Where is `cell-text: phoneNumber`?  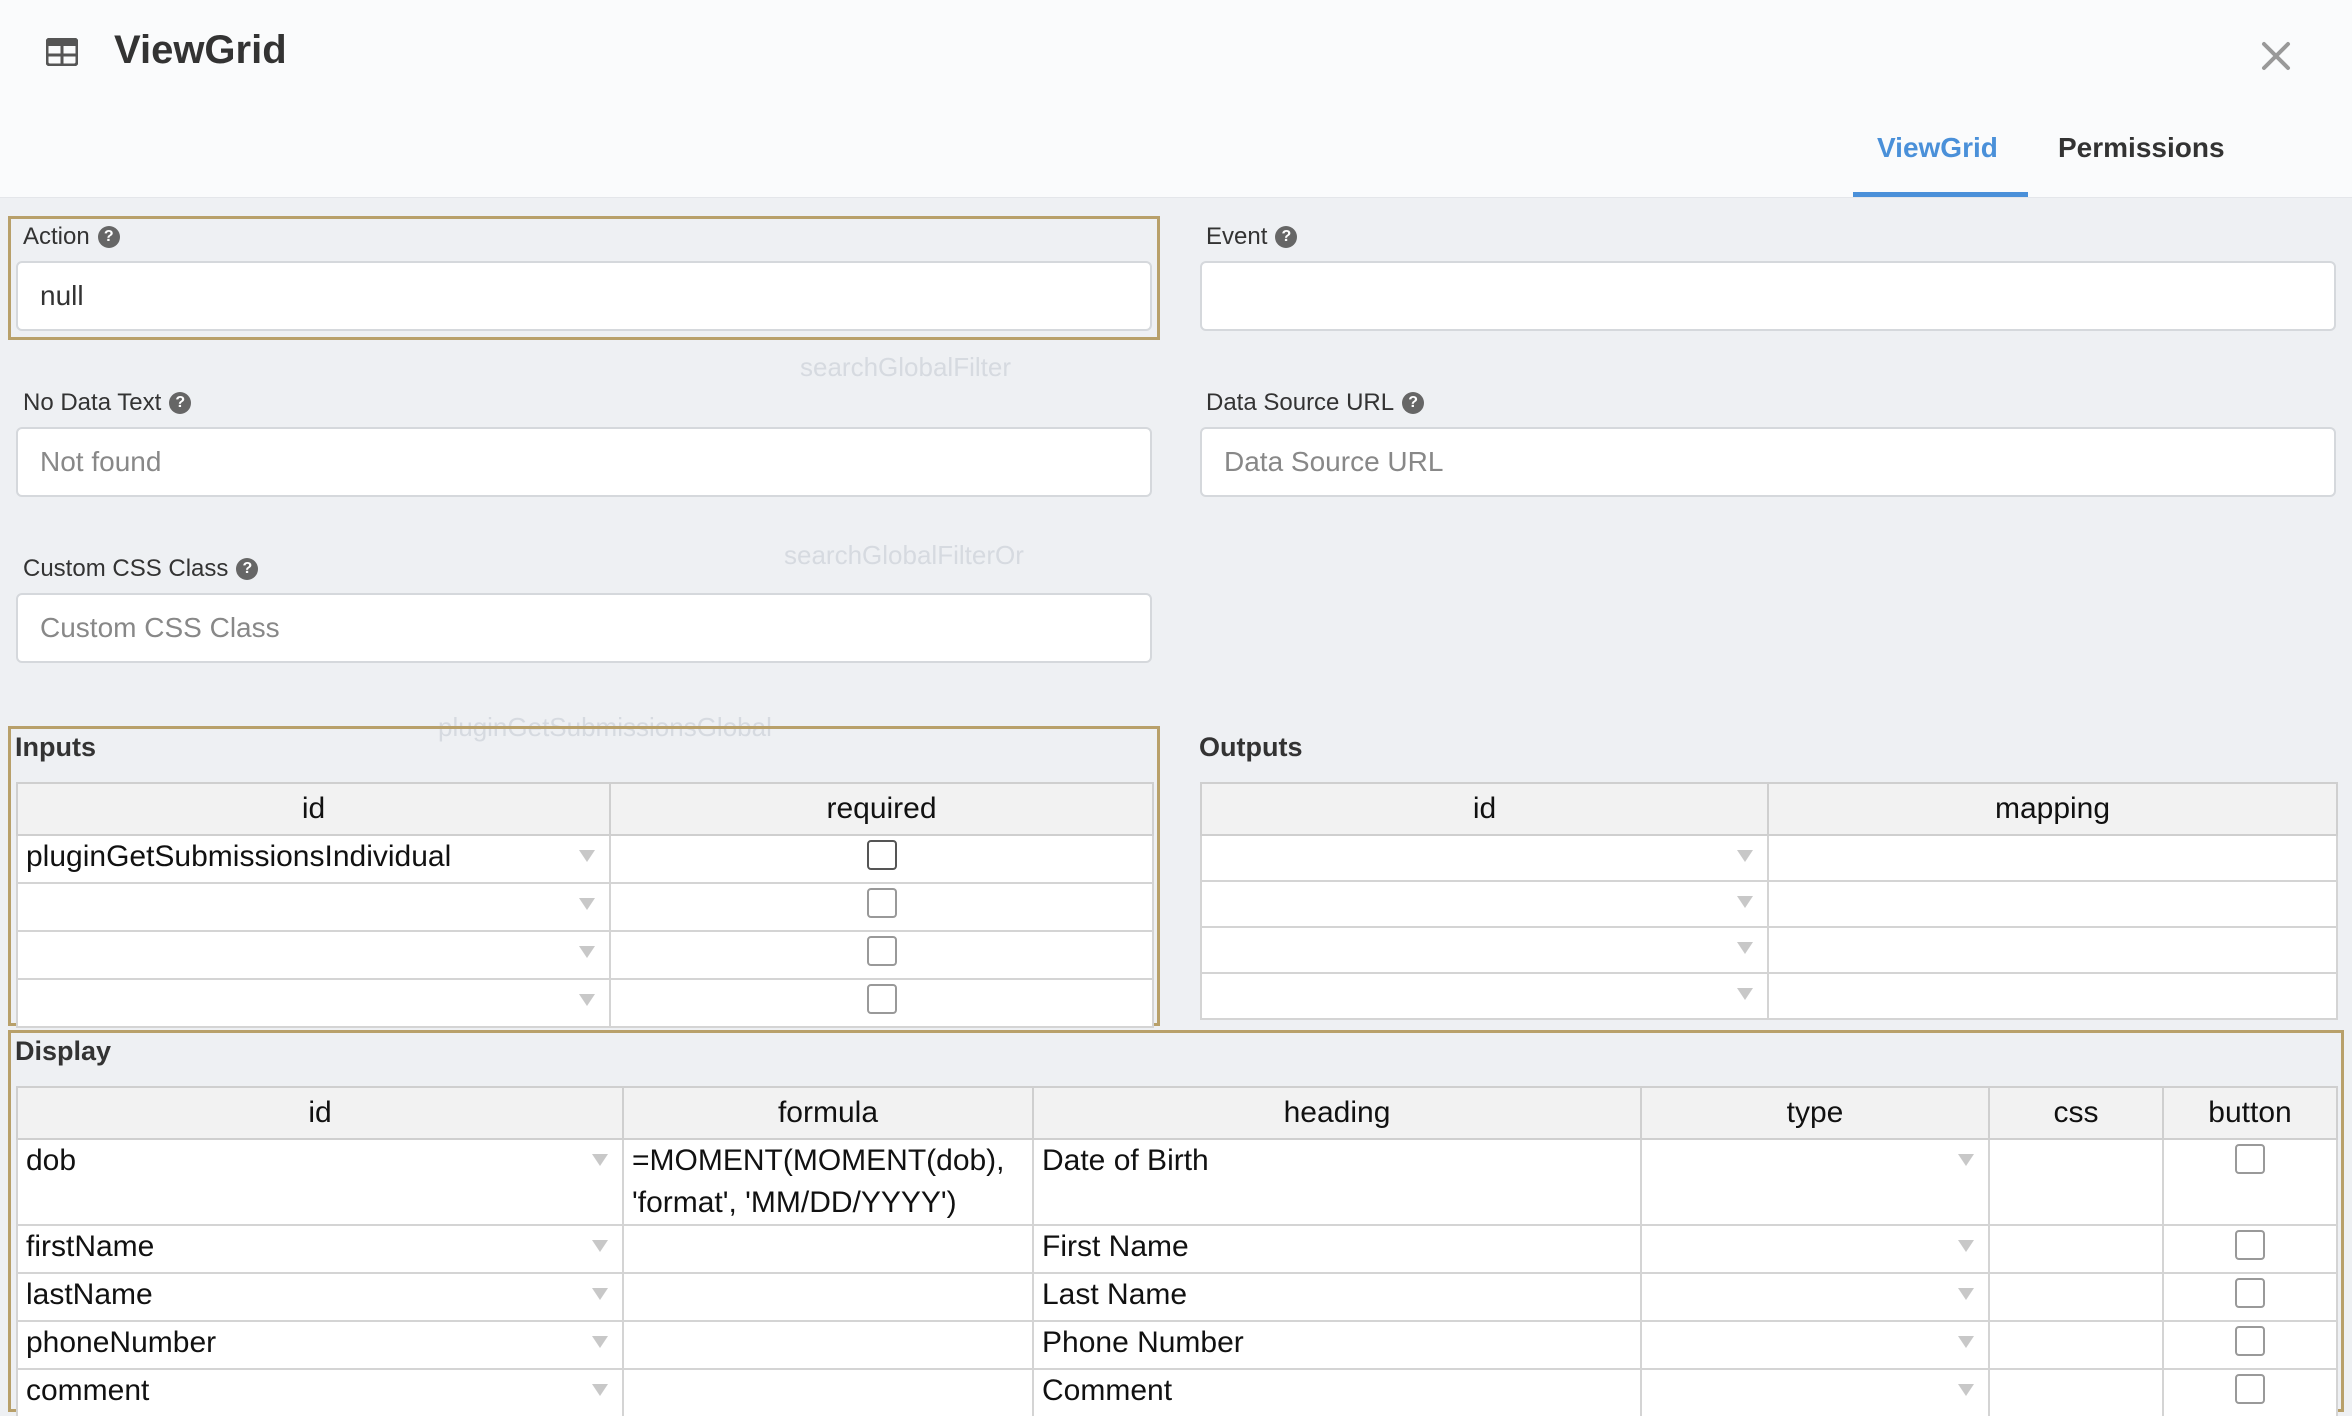 cell-text: phoneNumber is located at coordinates (121, 1342).